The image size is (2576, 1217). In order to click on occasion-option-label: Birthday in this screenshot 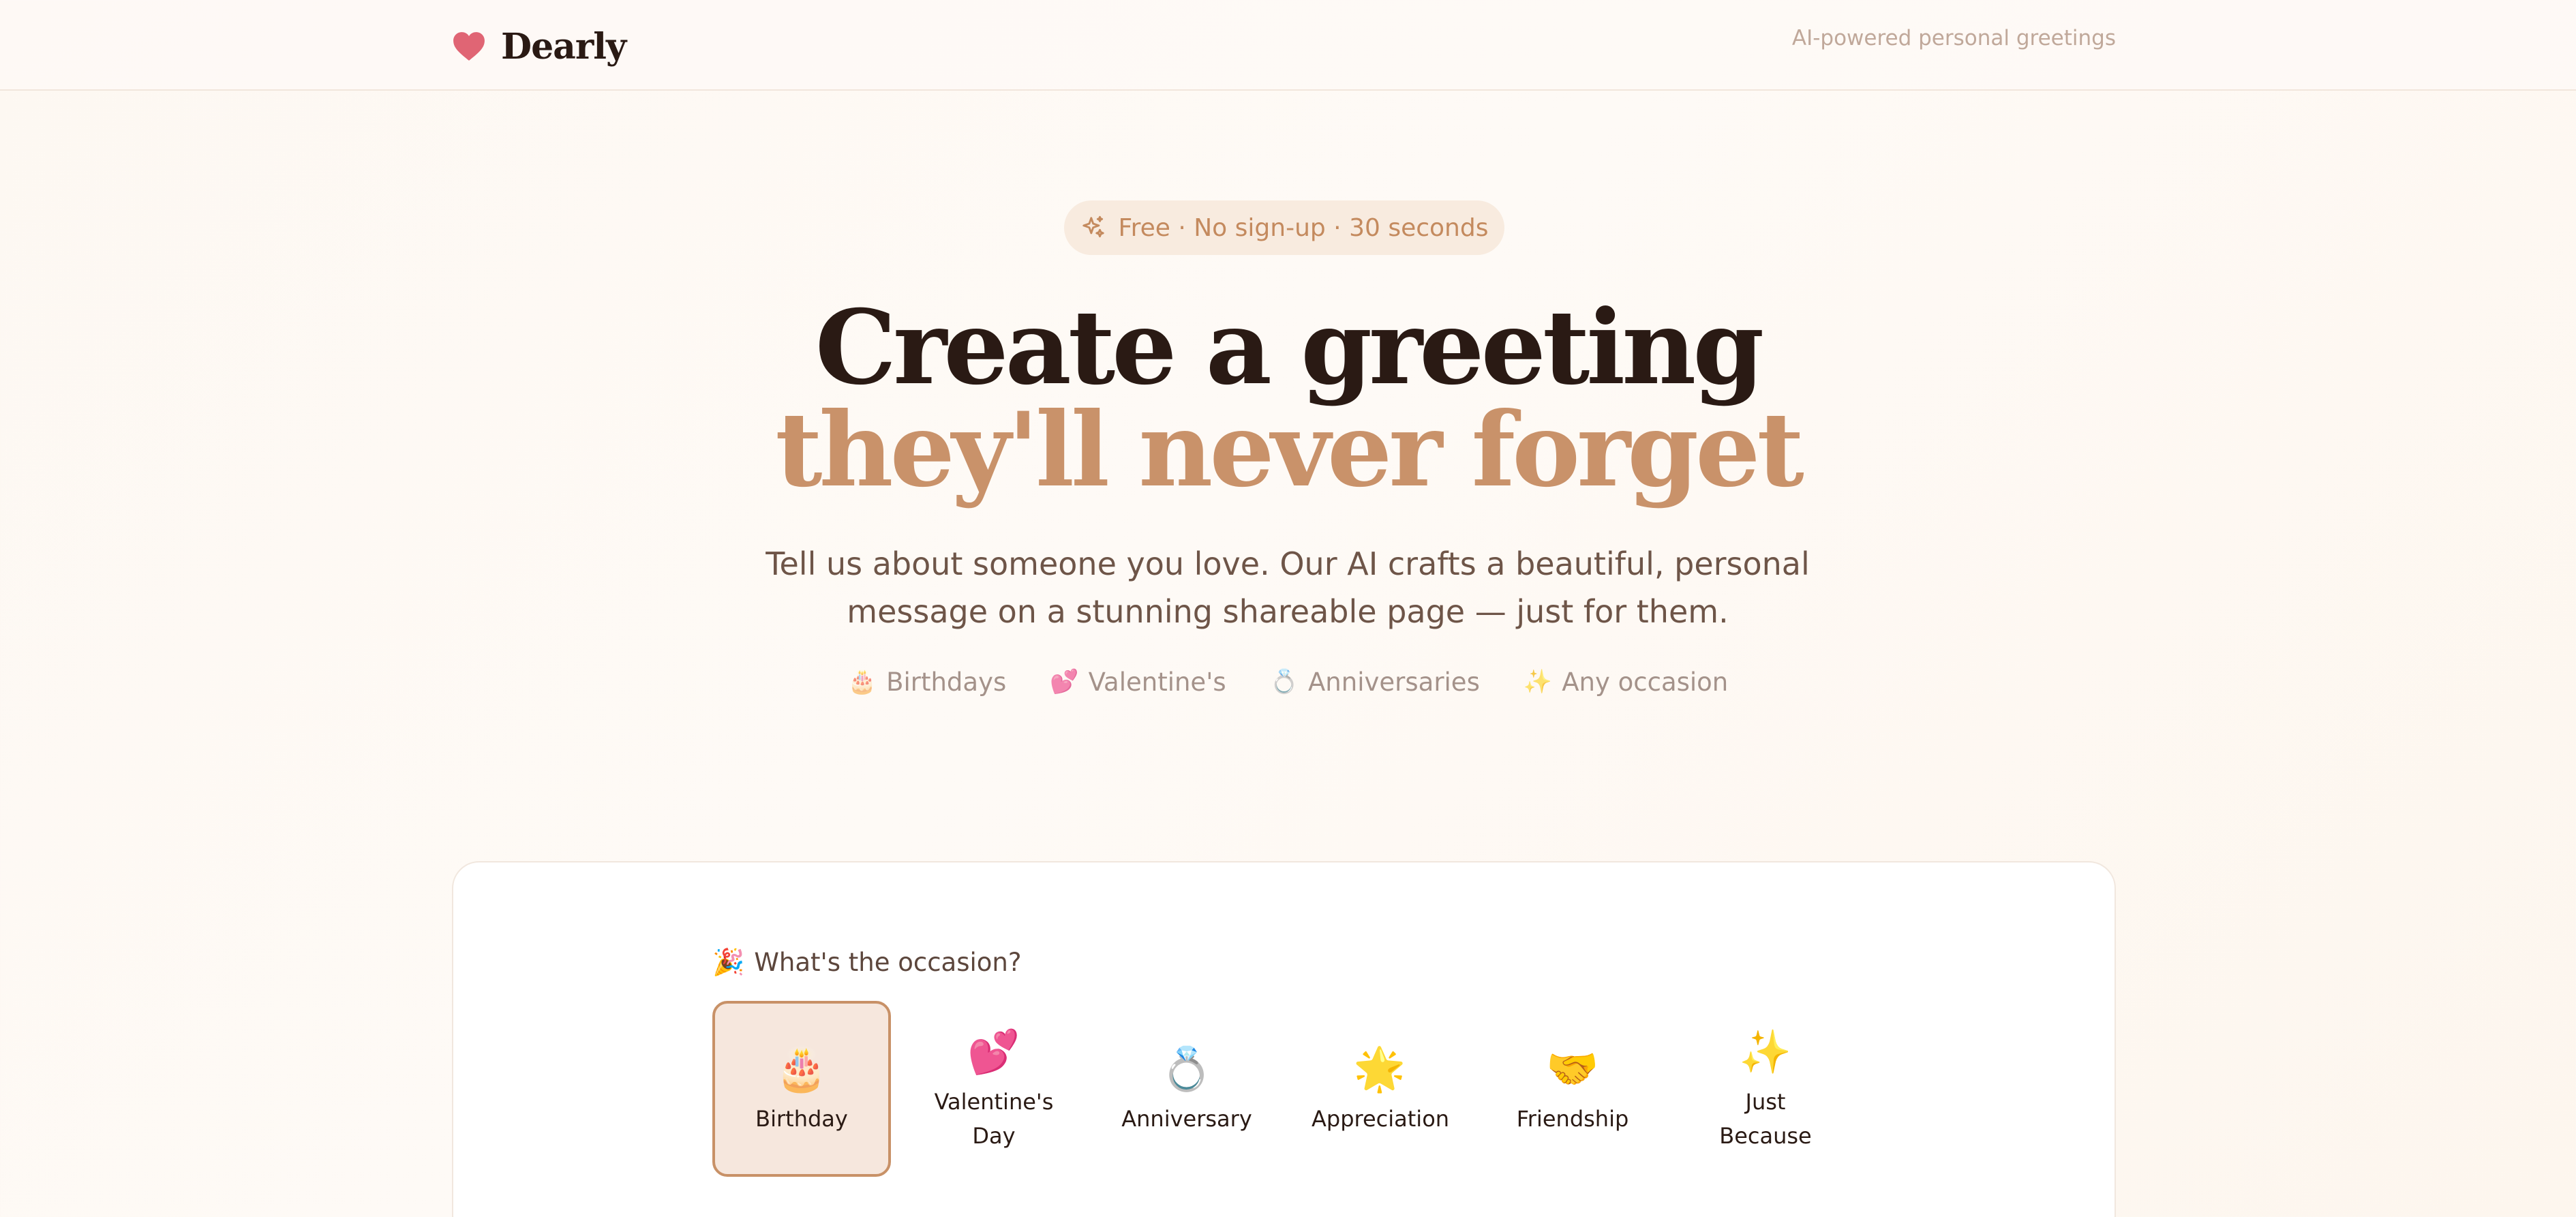, I will do `click(801, 1119)`.